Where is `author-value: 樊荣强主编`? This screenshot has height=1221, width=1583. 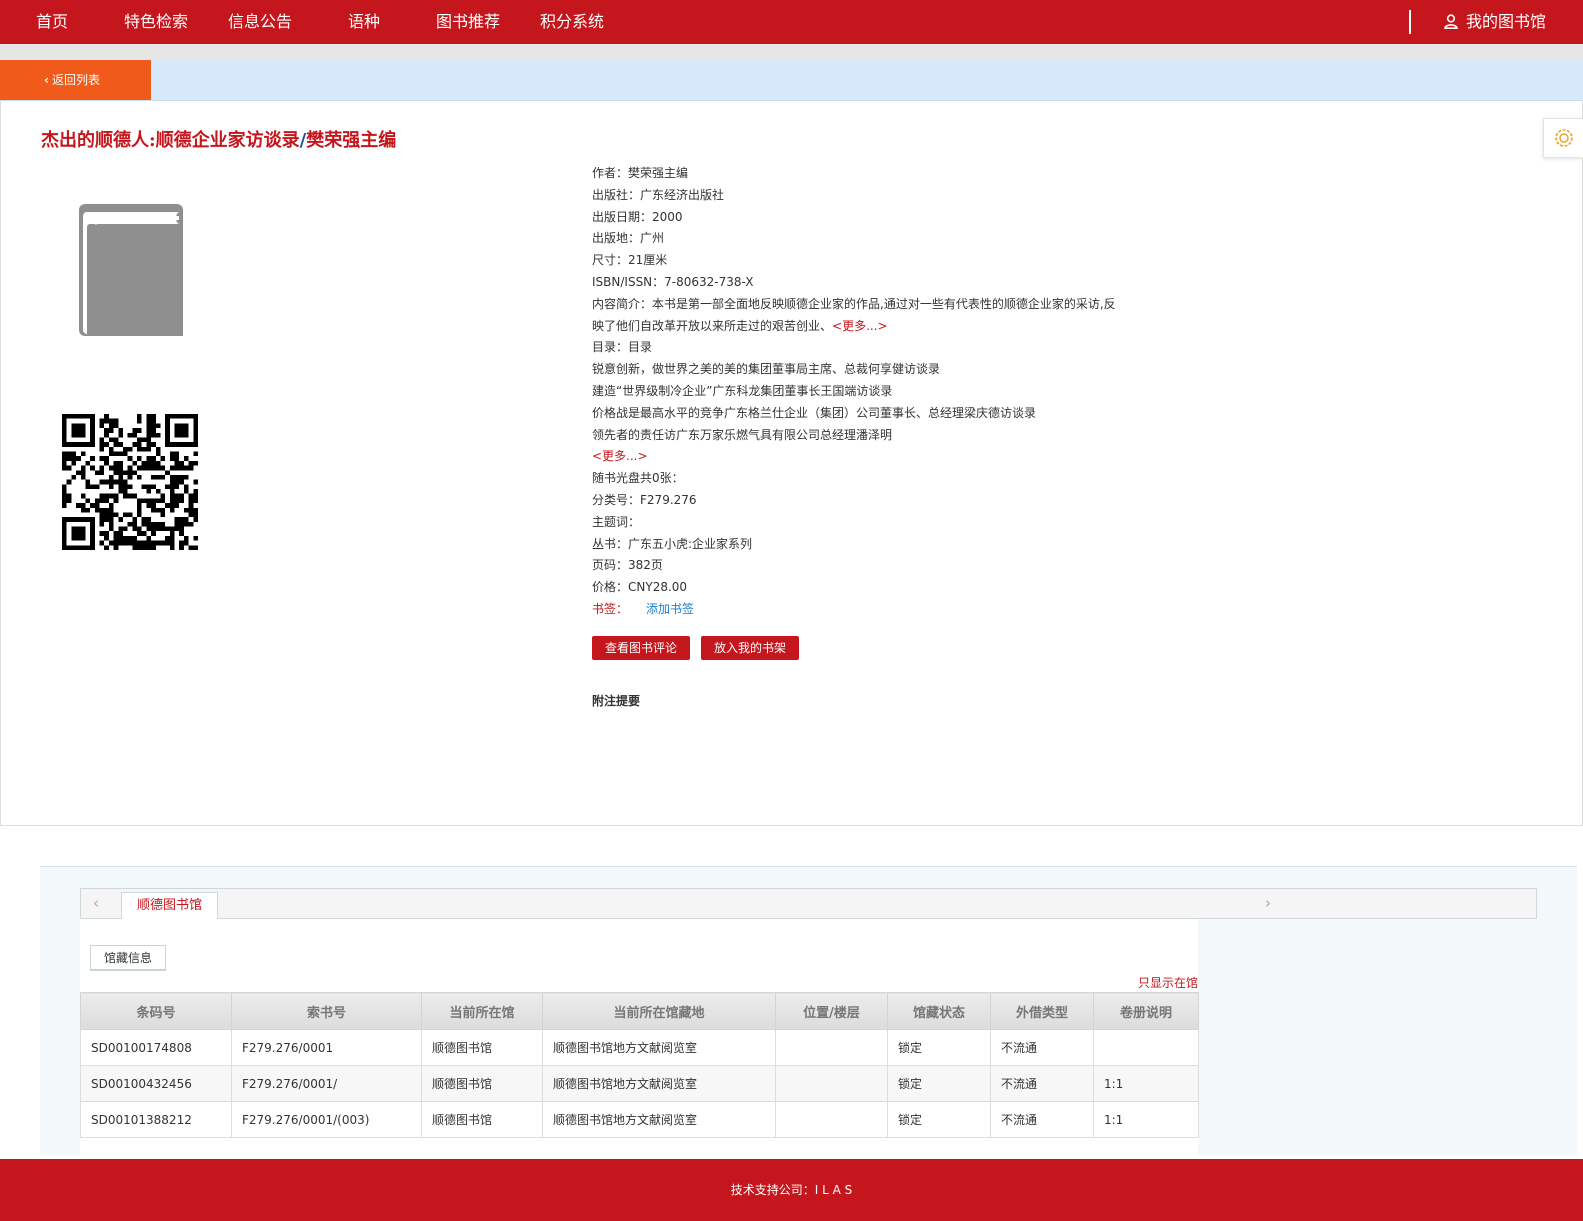 author-value: 樊荣强主编 is located at coordinates (658, 173).